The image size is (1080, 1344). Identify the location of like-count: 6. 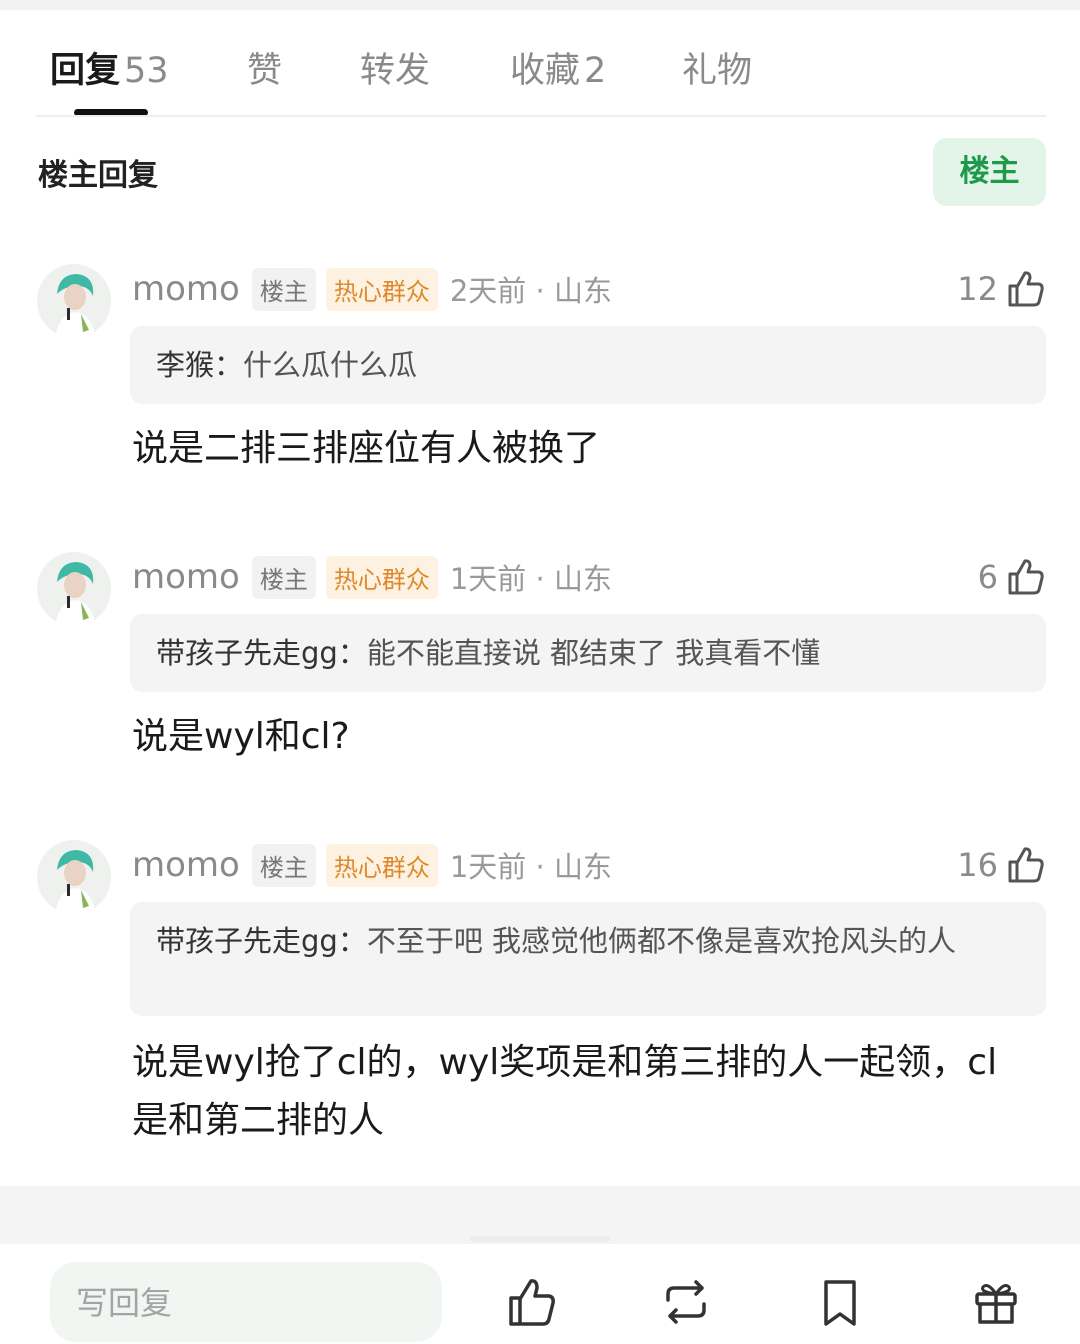
(987, 577).